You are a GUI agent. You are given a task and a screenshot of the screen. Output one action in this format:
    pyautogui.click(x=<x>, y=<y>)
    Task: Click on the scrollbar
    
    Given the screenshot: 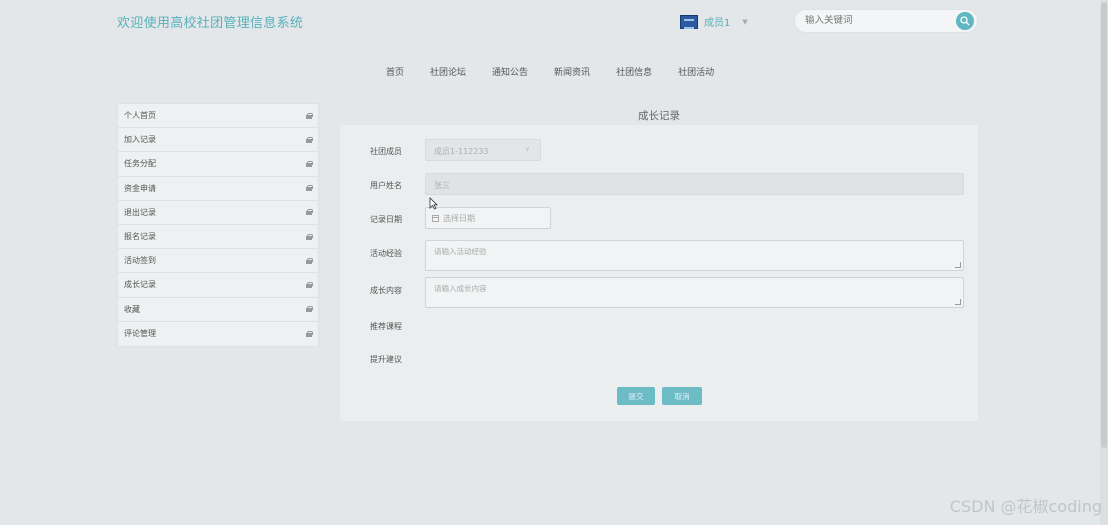 What is the action you would take?
    pyautogui.click(x=1104, y=262)
    